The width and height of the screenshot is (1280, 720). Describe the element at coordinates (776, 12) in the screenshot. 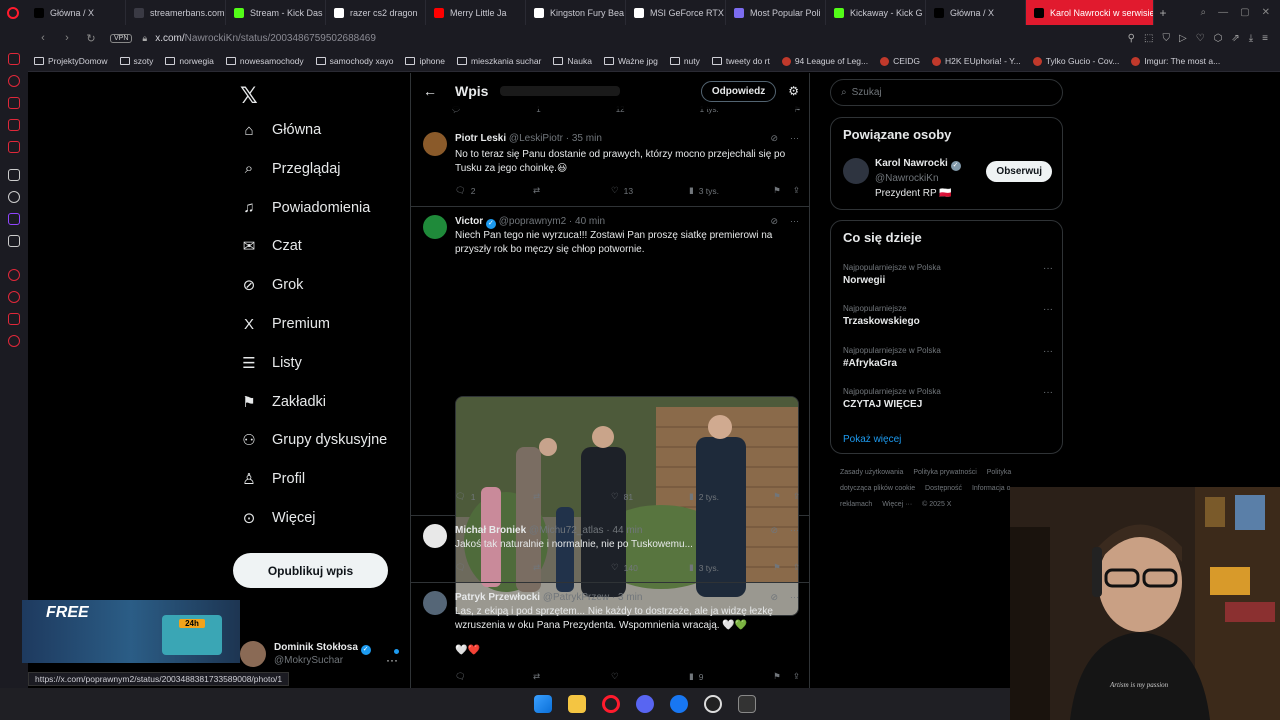

I see `browser-tab: Most Popular Poli` at that location.